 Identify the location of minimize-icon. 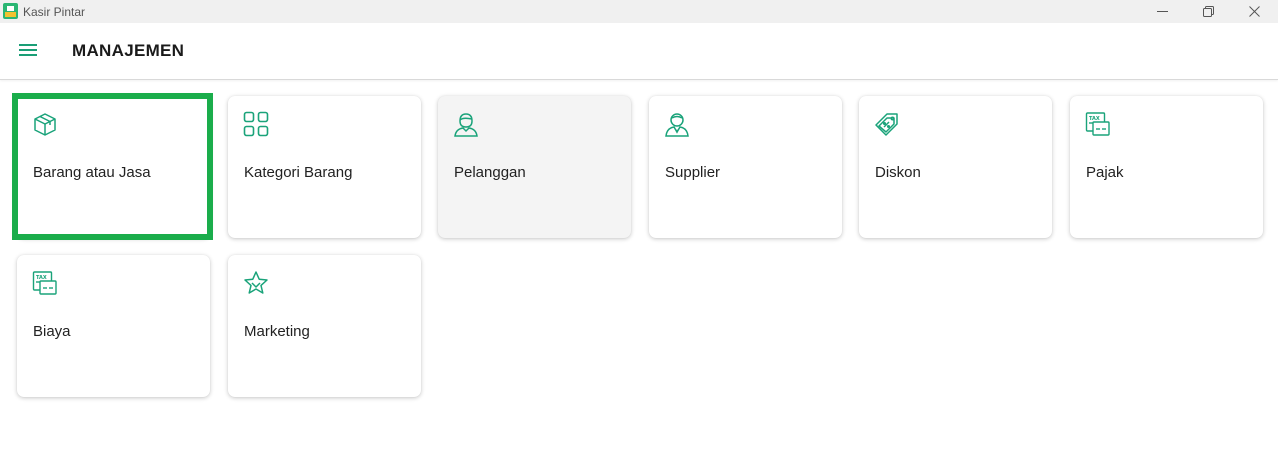
(1162, 11).